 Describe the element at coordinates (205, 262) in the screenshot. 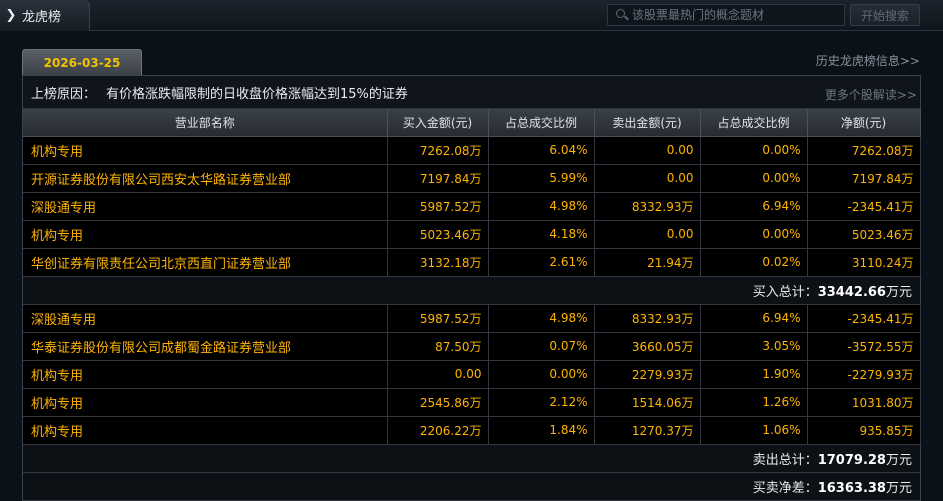

I see `broker-name: 华创证券有限责任公司北京西直门证券营业部` at that location.